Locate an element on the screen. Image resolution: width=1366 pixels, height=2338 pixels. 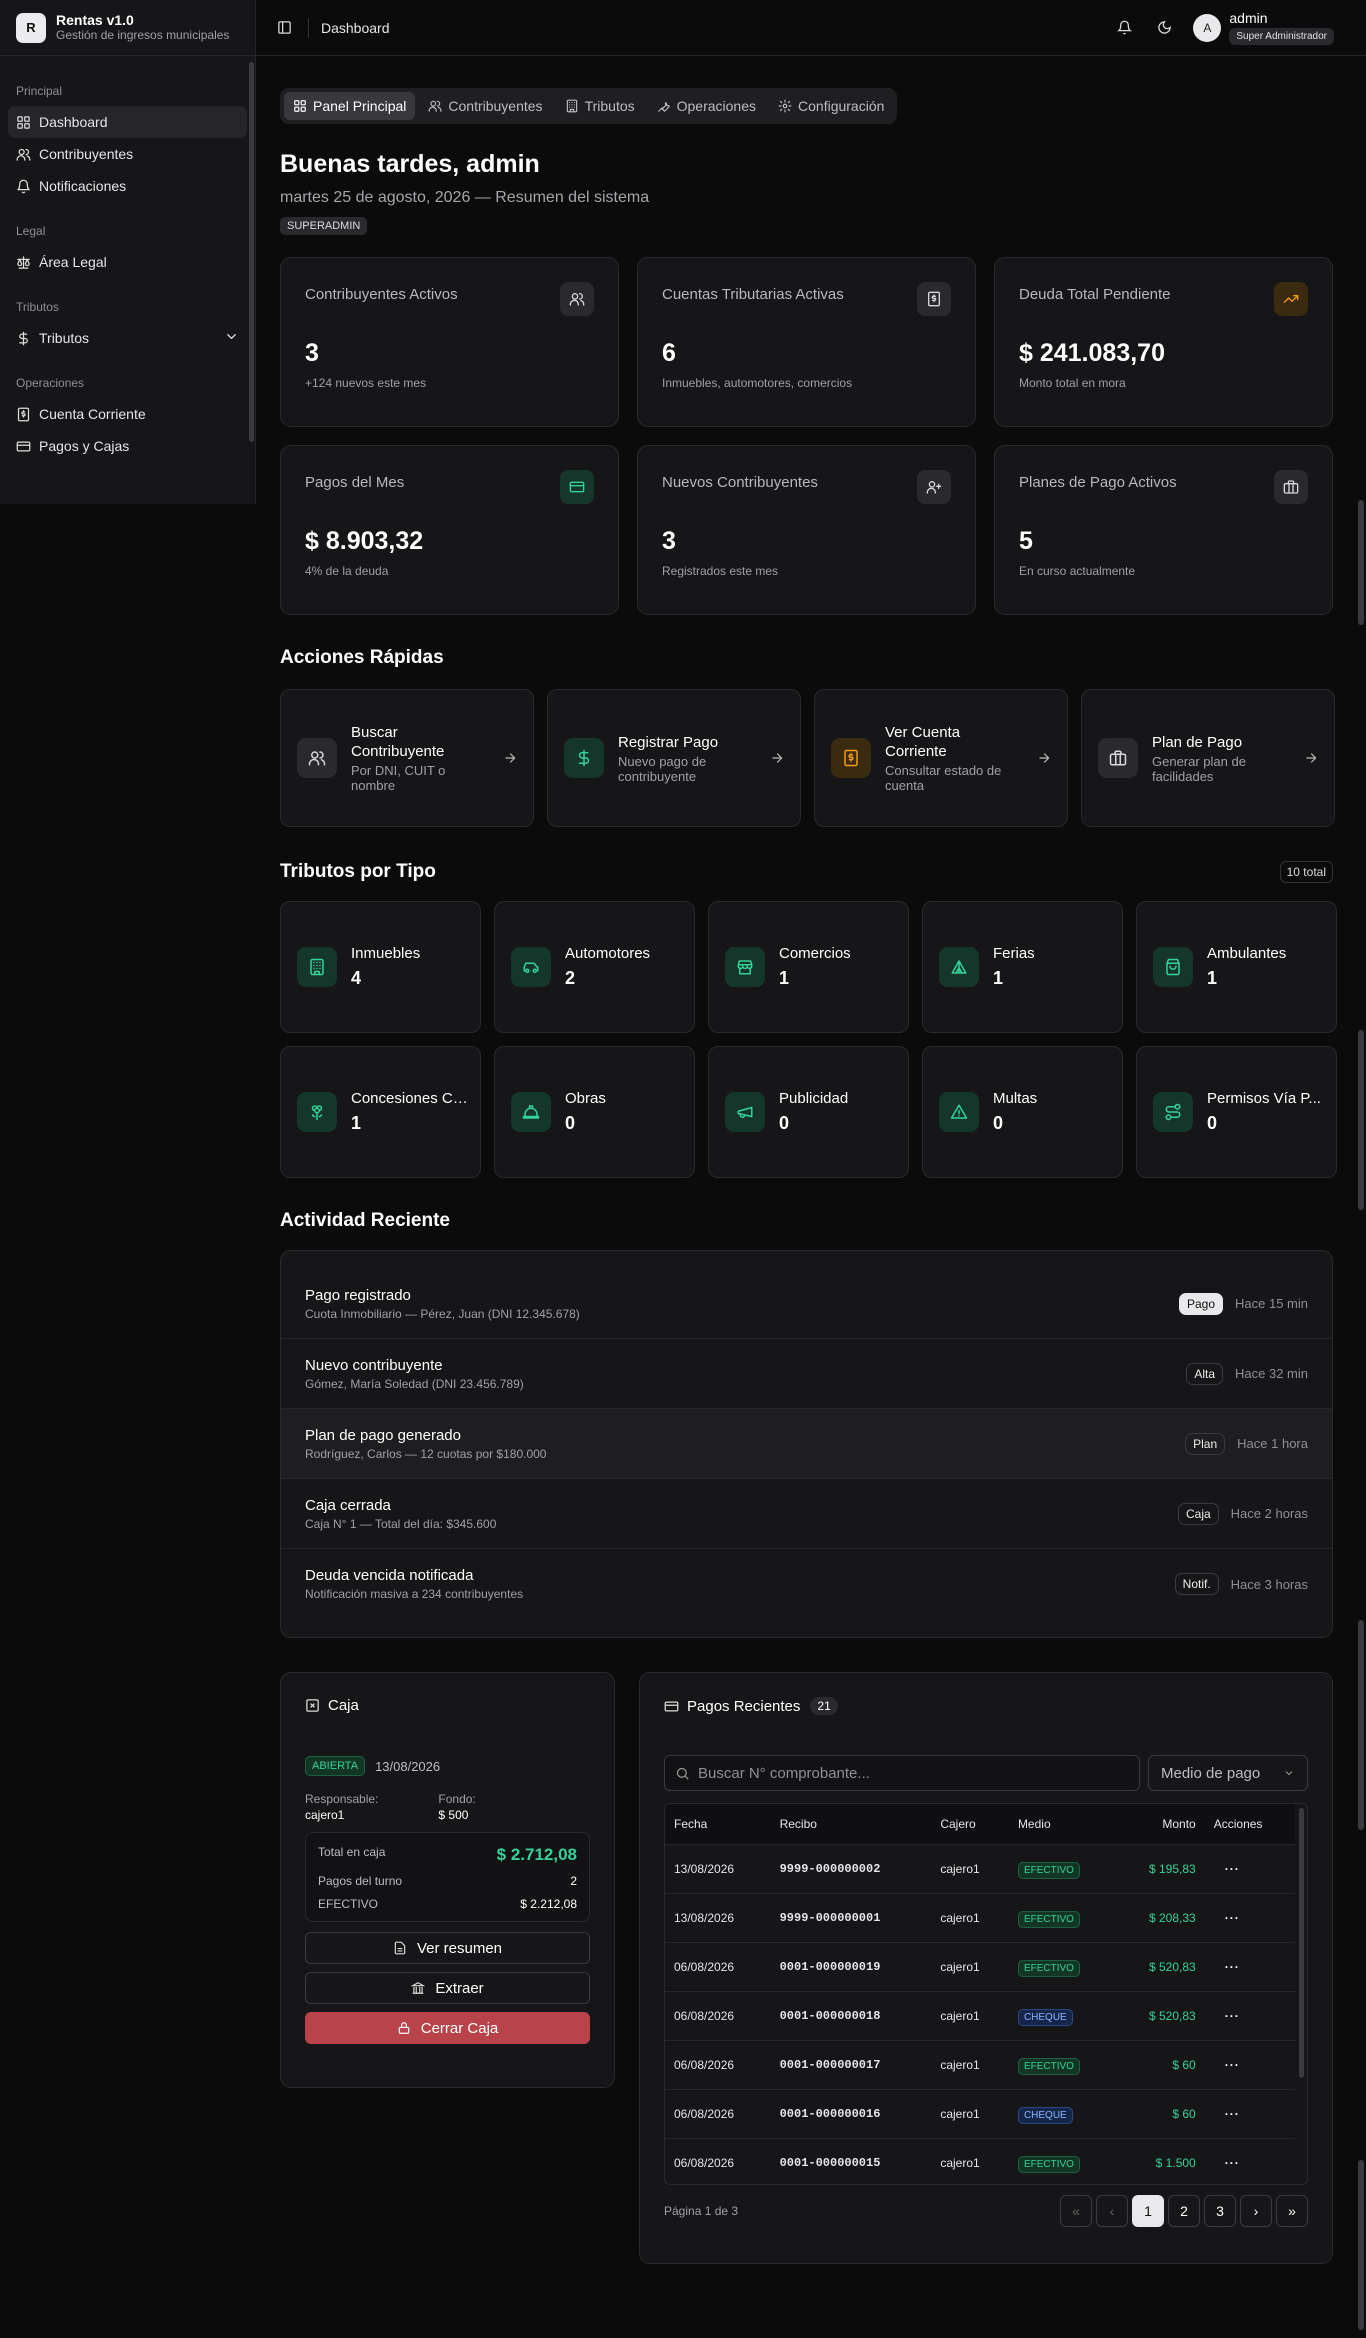
sidebar-item-cuenta-corriente: Cuenta Corriente is located at coordinates (127, 414).